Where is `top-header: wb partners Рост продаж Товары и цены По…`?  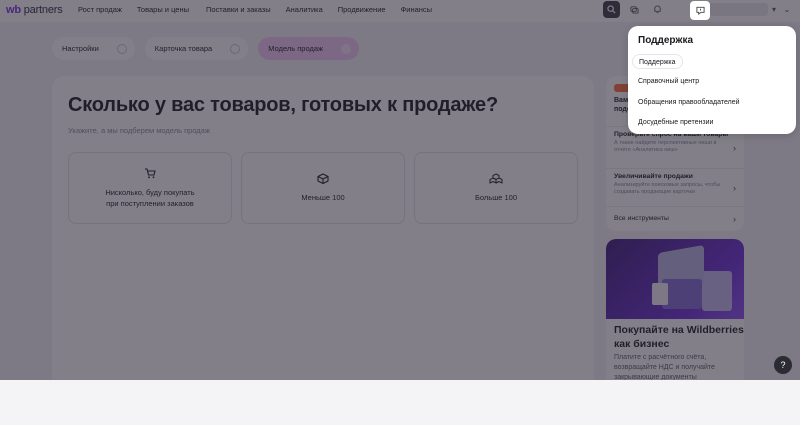 top-header: wb partners Рост продаж Товары и цены По… is located at coordinates (400, 11).